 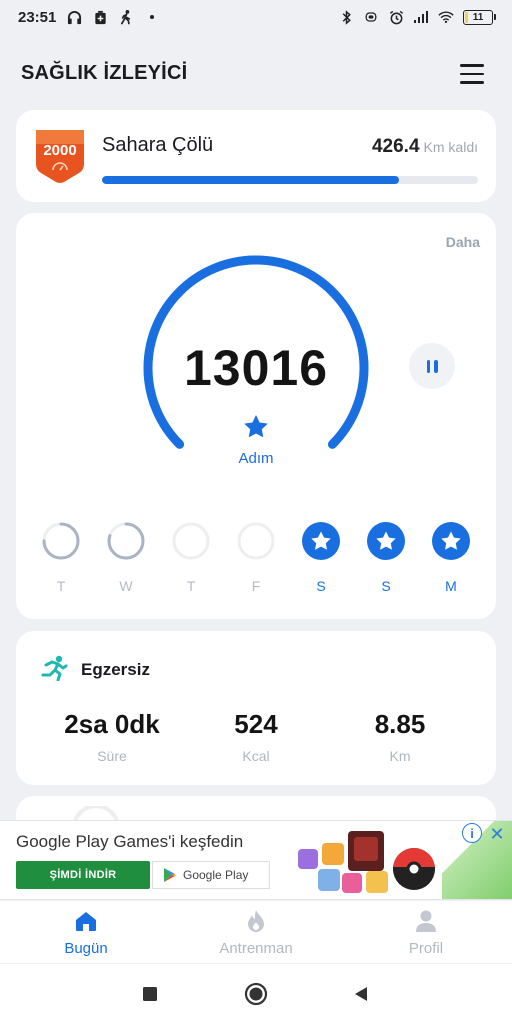 I want to click on battery-icon: 11, so click(x=479, y=17).